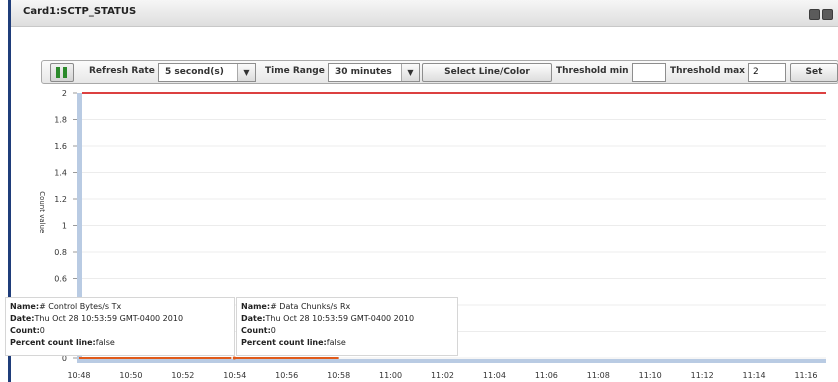 The height and width of the screenshot is (382, 838). I want to click on x-tick-label: 11:14, so click(754, 375).